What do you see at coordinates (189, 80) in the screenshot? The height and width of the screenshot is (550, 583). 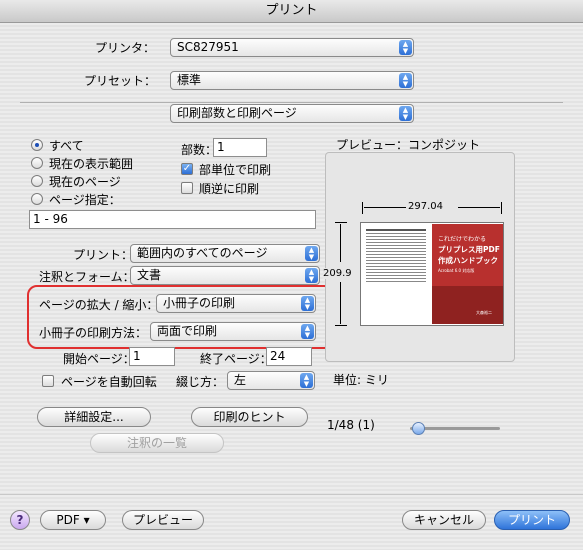 I see `preset-value: 標準` at bounding box center [189, 80].